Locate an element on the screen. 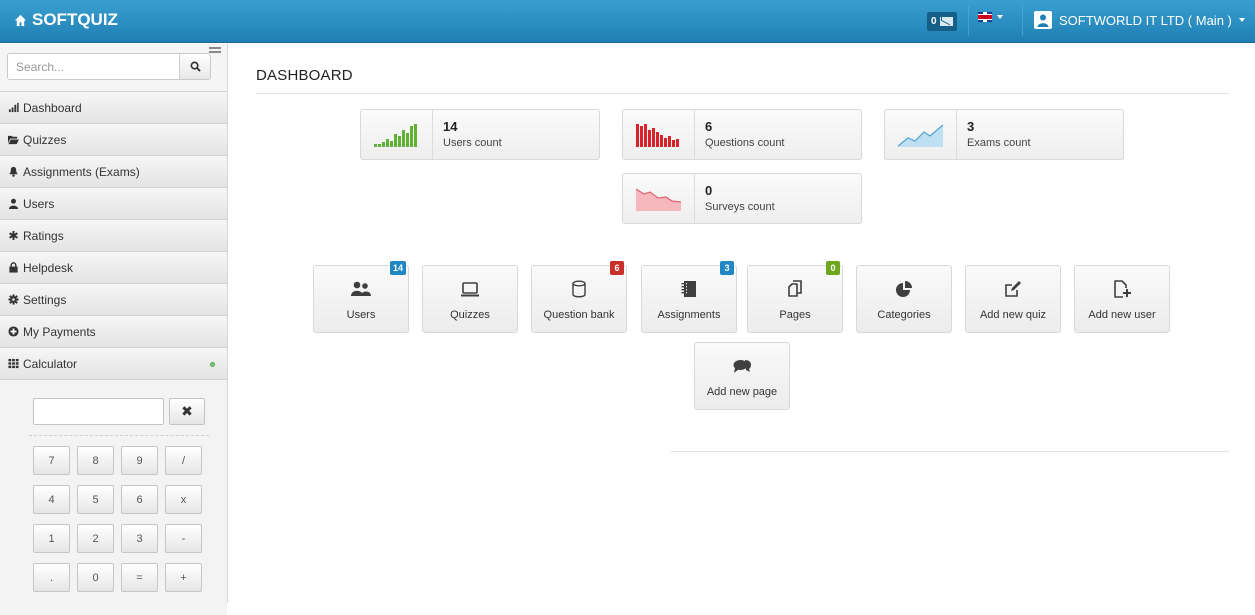 The width and height of the screenshot is (1255, 615). sidebar-item-settings: Settings is located at coordinates (113, 299).